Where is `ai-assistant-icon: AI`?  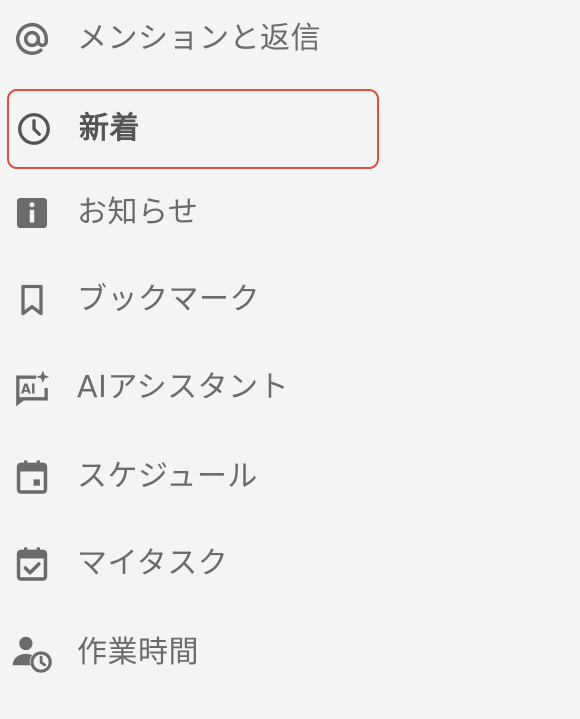 ai-assistant-icon: AI is located at coordinates (32, 388).